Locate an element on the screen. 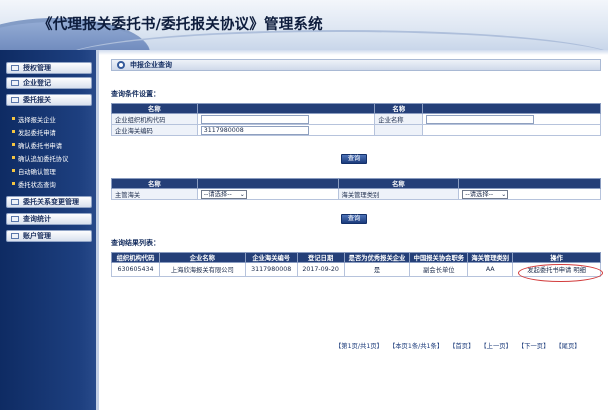 Image resolution: width=608 pixels, height=410 pixels. sidebar-item-stats: 查询统计 is located at coordinates (49, 219).